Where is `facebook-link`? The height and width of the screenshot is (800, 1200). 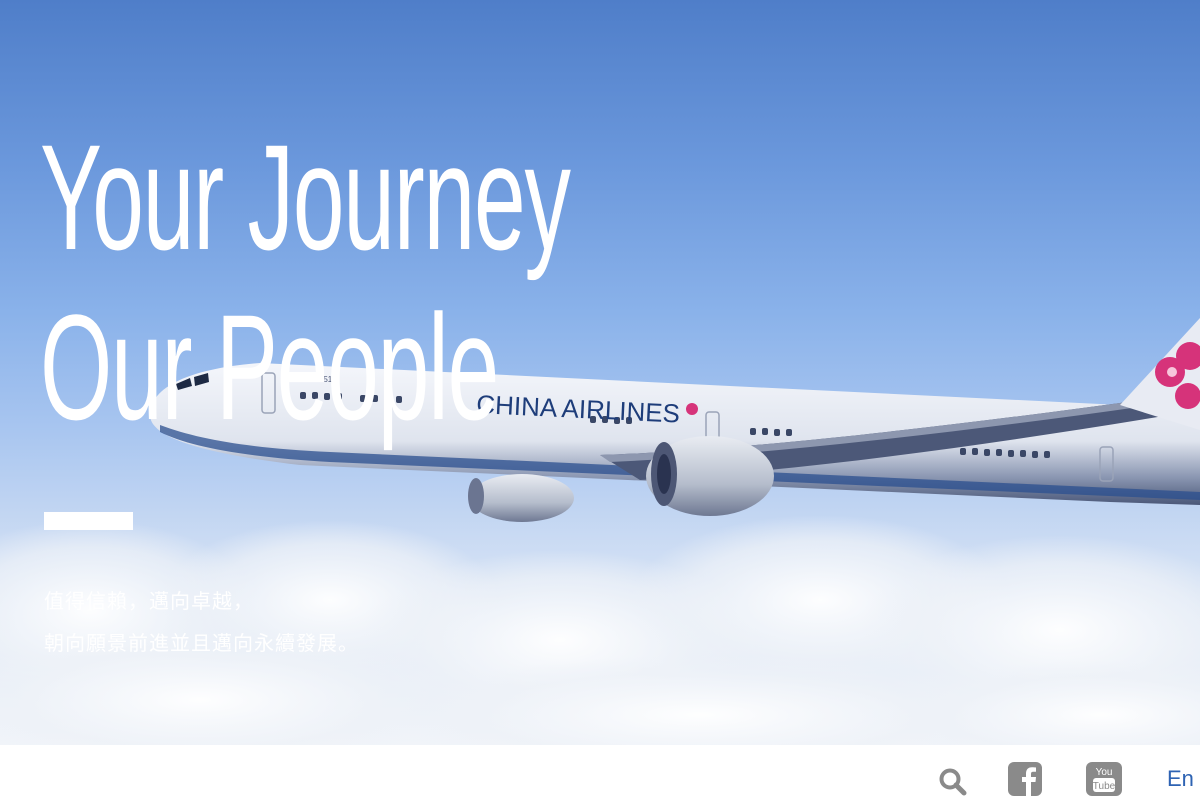 facebook-link is located at coordinates (1025, 779).